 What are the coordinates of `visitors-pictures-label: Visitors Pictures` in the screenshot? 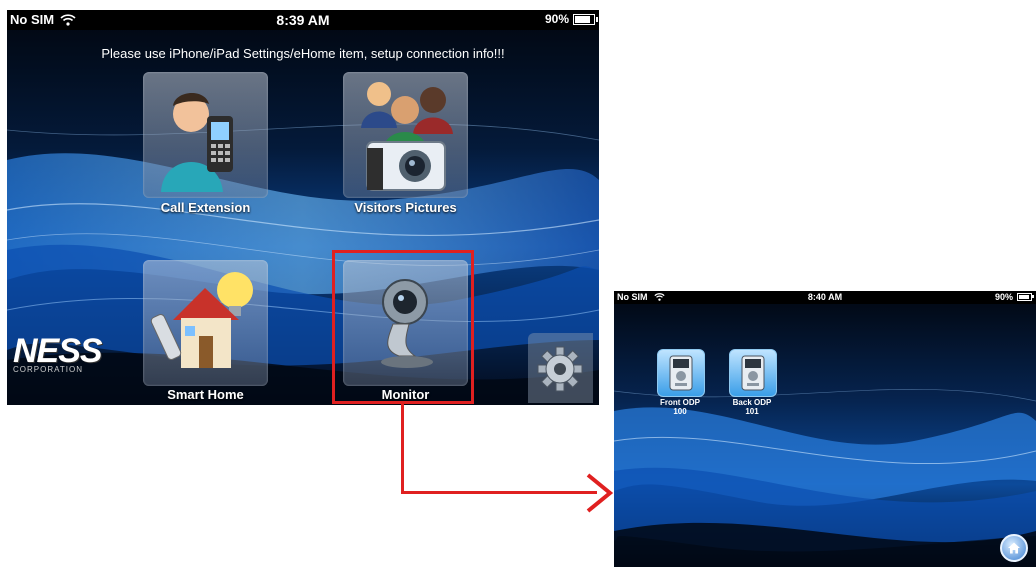 It's located at (405, 207).